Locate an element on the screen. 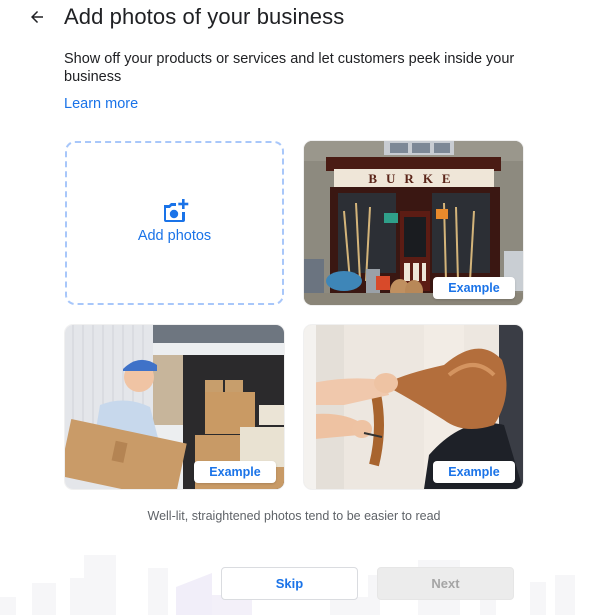  header: Add photos of your business is located at coordinates (300, 18).